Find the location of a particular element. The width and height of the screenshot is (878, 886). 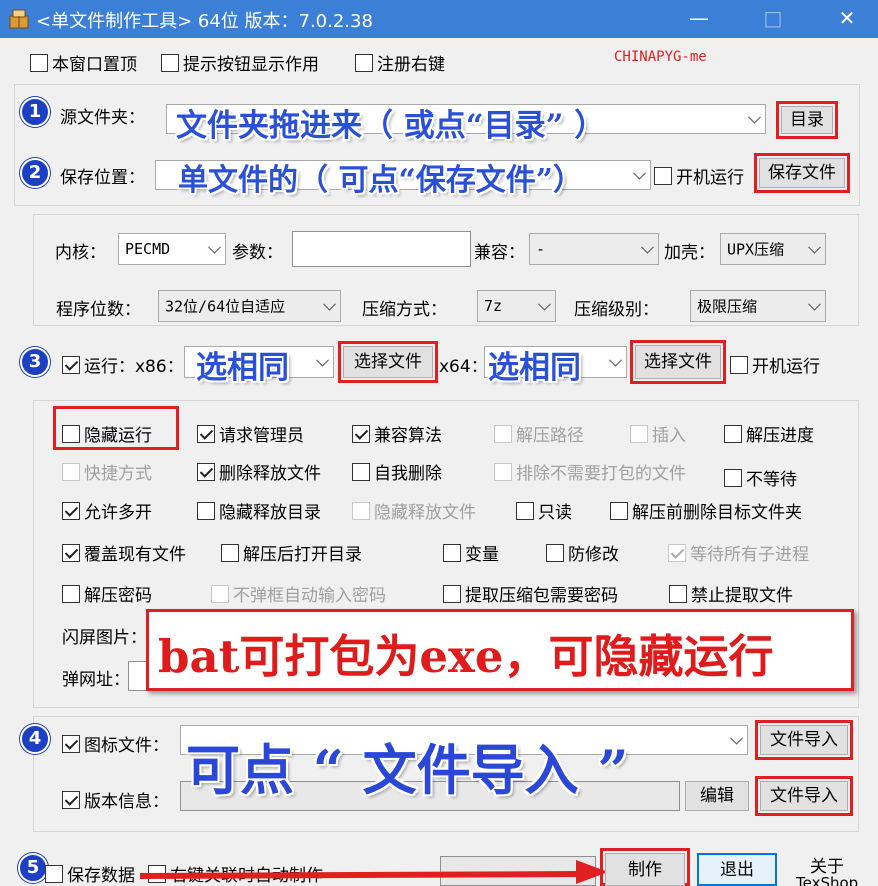

checkbox-label: 本窗口置顶 is located at coordinates (94, 65).